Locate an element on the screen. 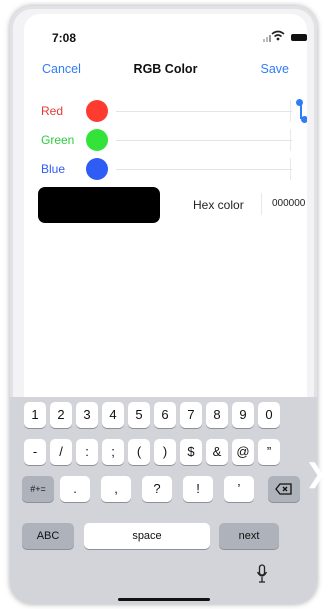  space-key: space is located at coordinates (147, 536).